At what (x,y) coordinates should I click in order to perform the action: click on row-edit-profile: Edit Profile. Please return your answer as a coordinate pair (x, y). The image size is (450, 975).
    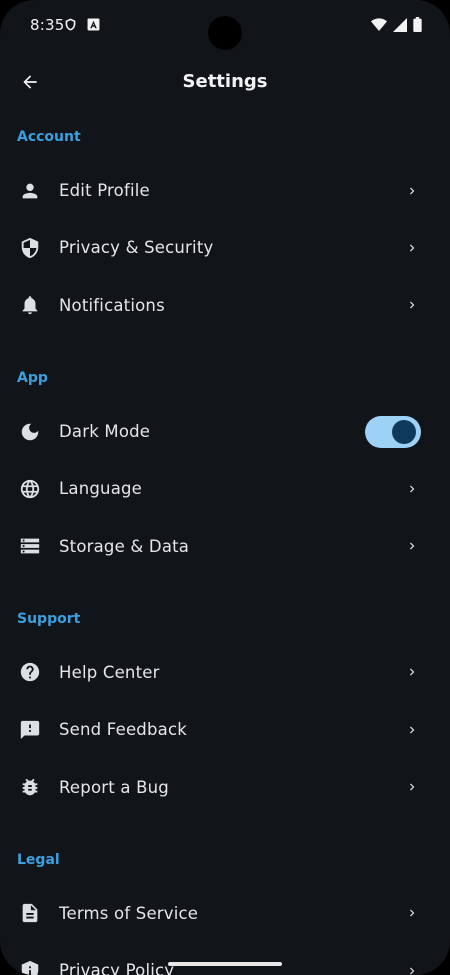
    Looking at the image, I should click on (225, 190).